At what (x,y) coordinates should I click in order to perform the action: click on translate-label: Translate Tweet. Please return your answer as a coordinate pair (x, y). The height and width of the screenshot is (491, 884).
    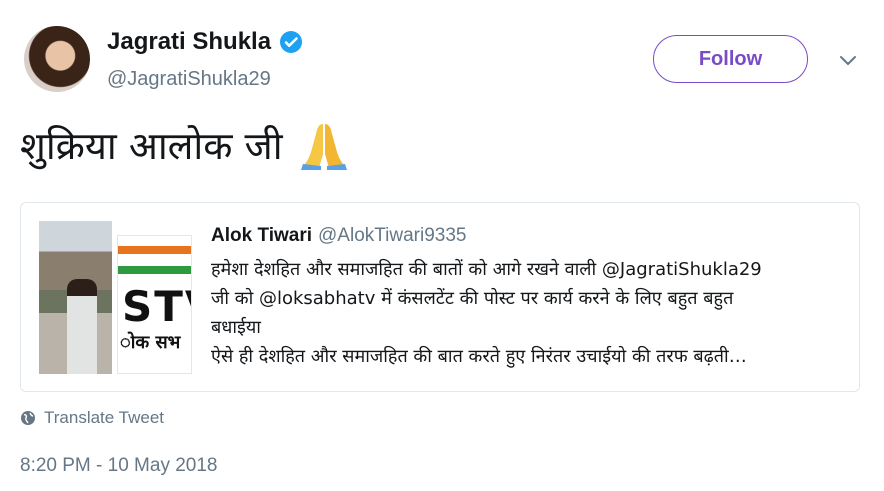
    Looking at the image, I should click on (104, 418).